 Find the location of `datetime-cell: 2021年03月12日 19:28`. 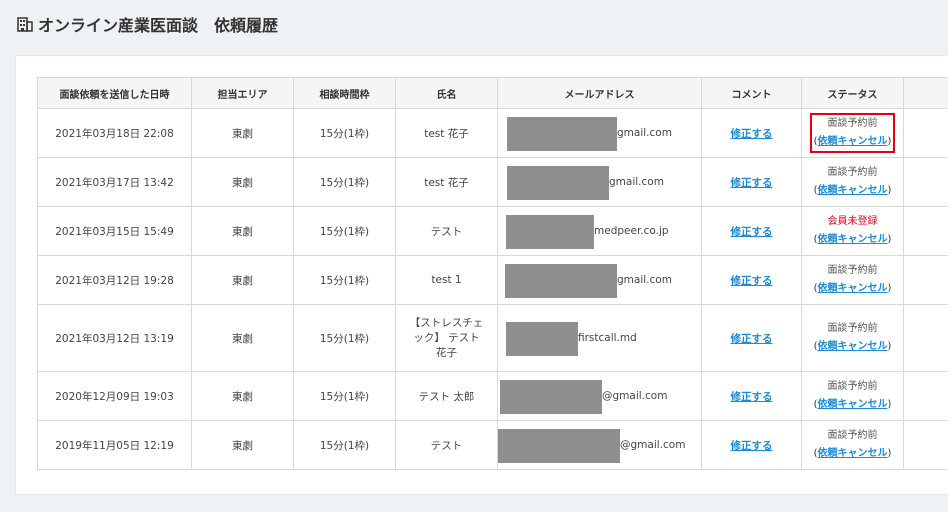

datetime-cell: 2021年03月12日 19:28 is located at coordinates (114, 280).